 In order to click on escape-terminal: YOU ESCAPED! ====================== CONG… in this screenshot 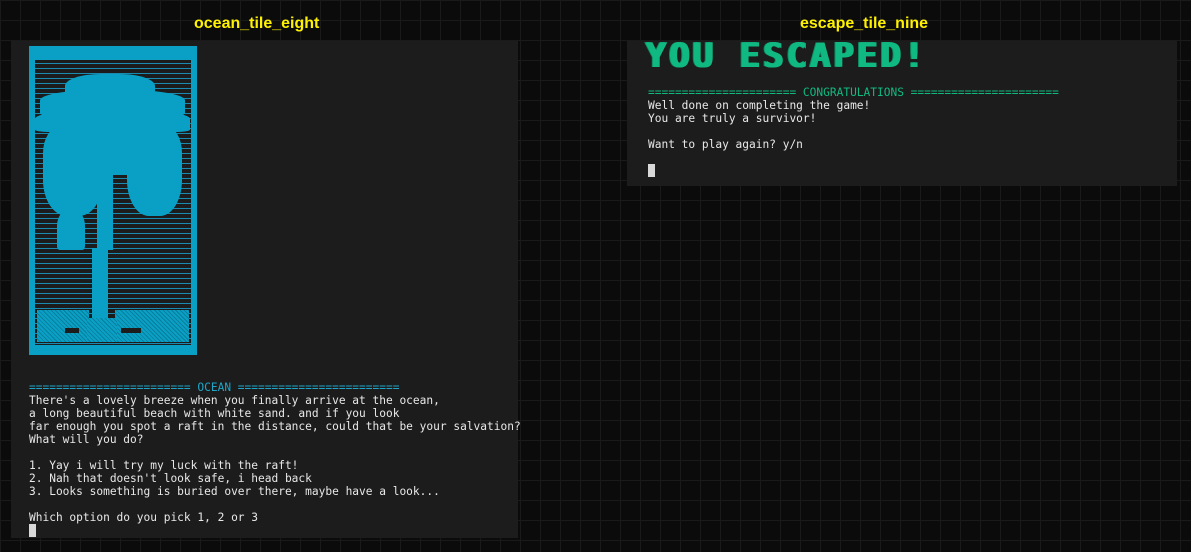, I will do `click(902, 113)`.